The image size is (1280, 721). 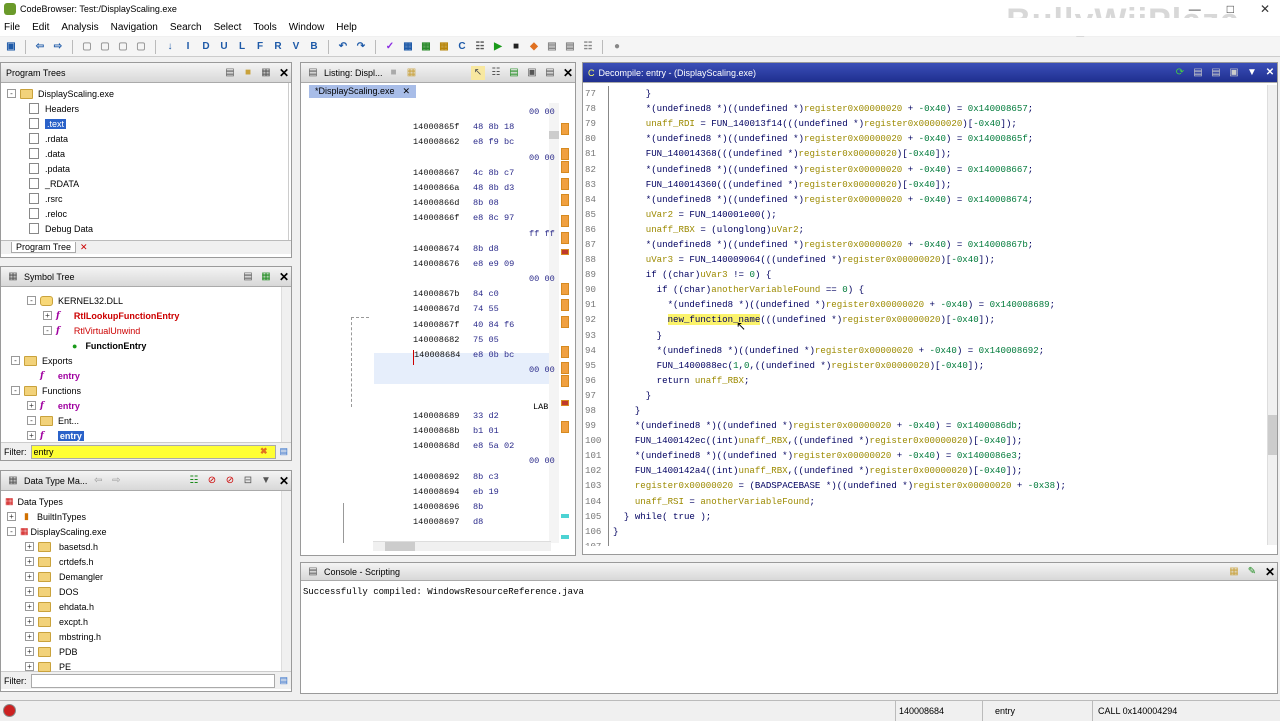 What do you see at coordinates (146, 546) in the screenshot?
I see `data-type-folder: + basetsd.h` at bounding box center [146, 546].